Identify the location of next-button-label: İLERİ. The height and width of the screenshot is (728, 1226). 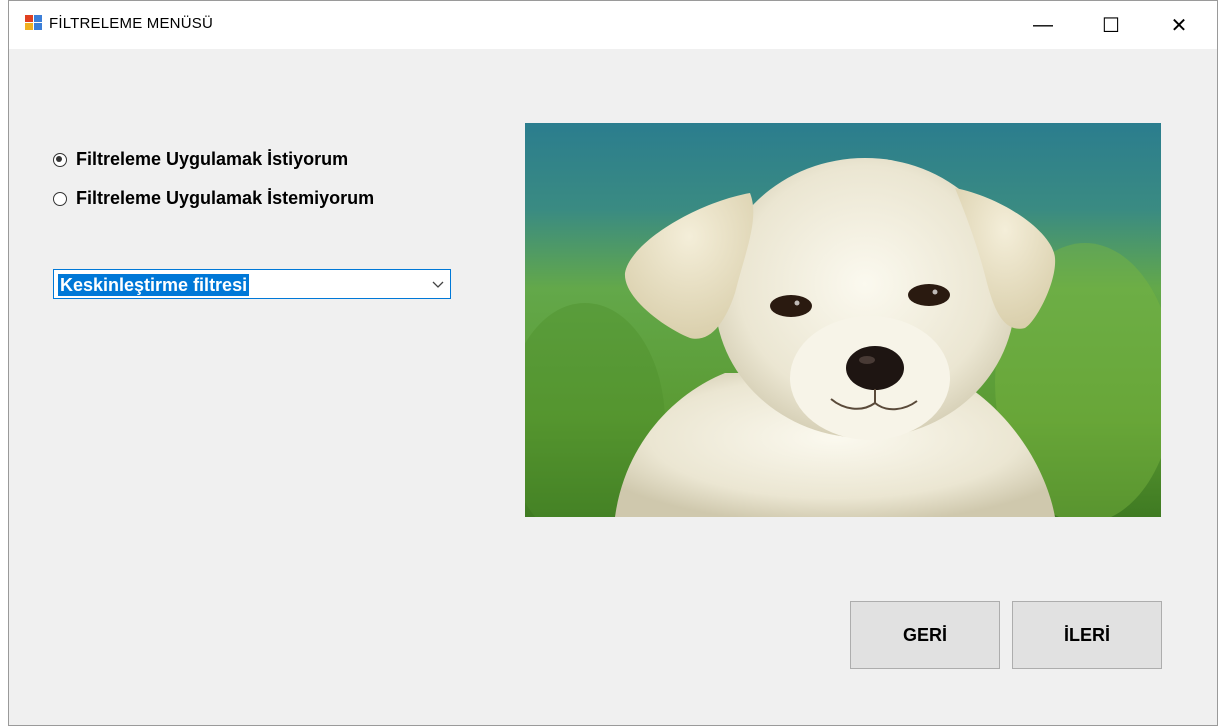
(1086, 634).